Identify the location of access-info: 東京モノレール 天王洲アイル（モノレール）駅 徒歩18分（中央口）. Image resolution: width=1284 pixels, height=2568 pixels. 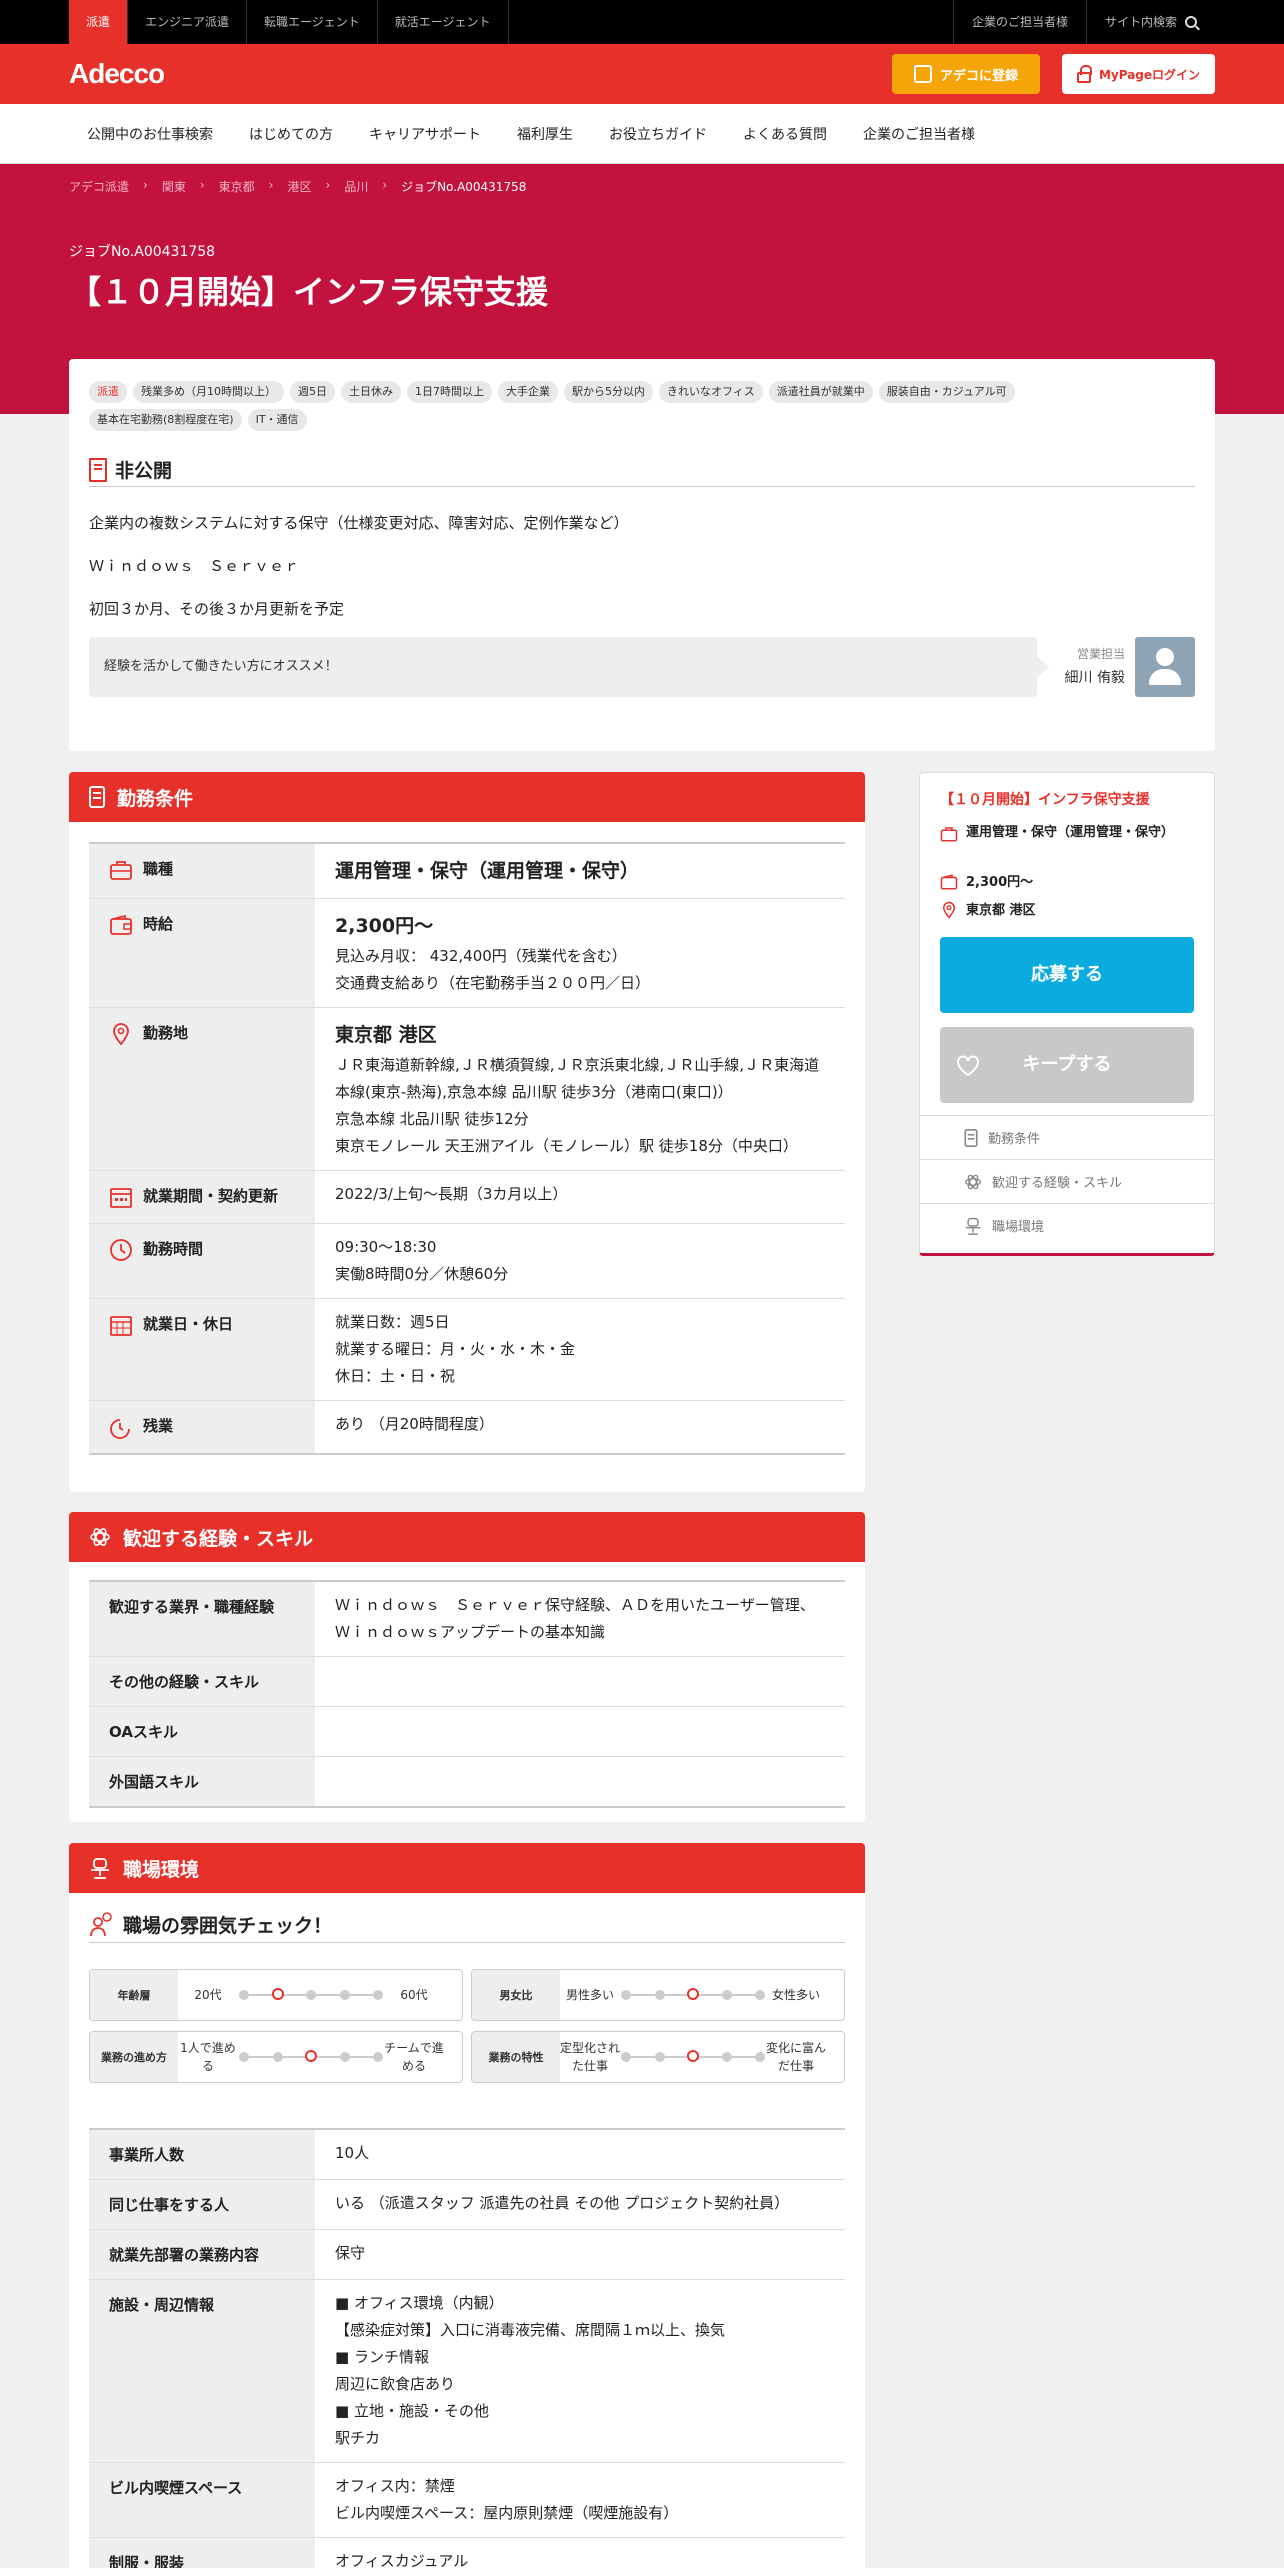
(566, 1146).